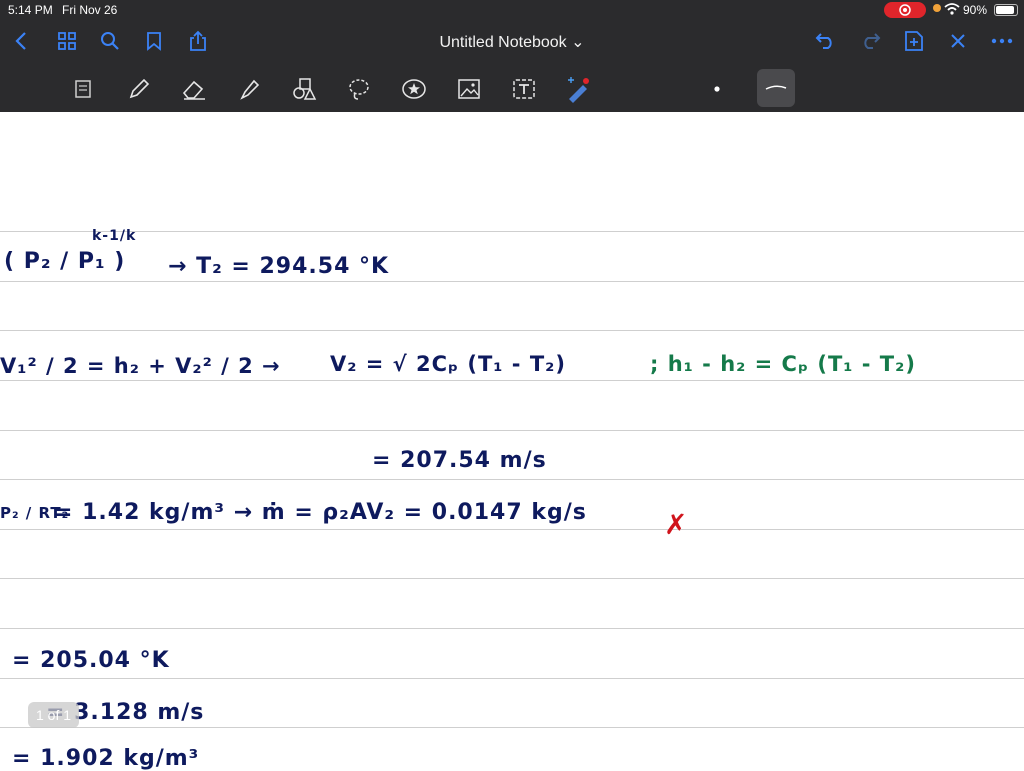 This screenshot has width=1024, height=771. I want to click on shapes-icon, so click(305, 89).